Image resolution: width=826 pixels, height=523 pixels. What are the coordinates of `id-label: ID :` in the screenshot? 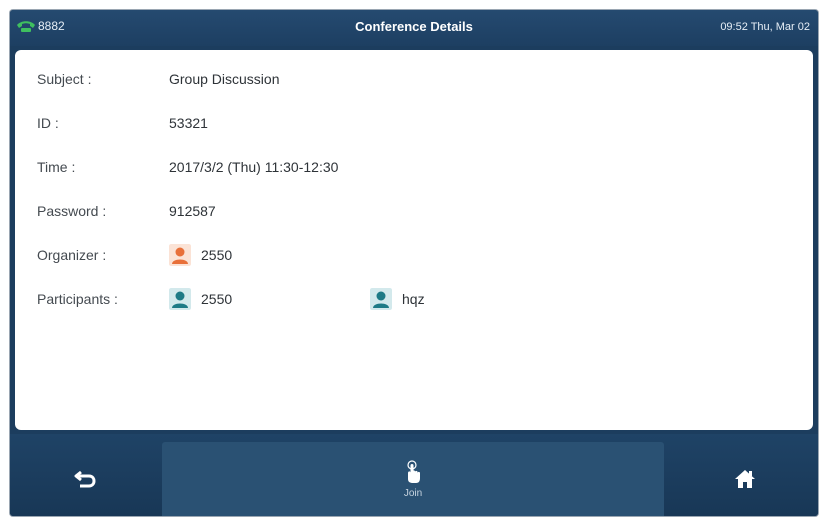 It's located at (48, 123).